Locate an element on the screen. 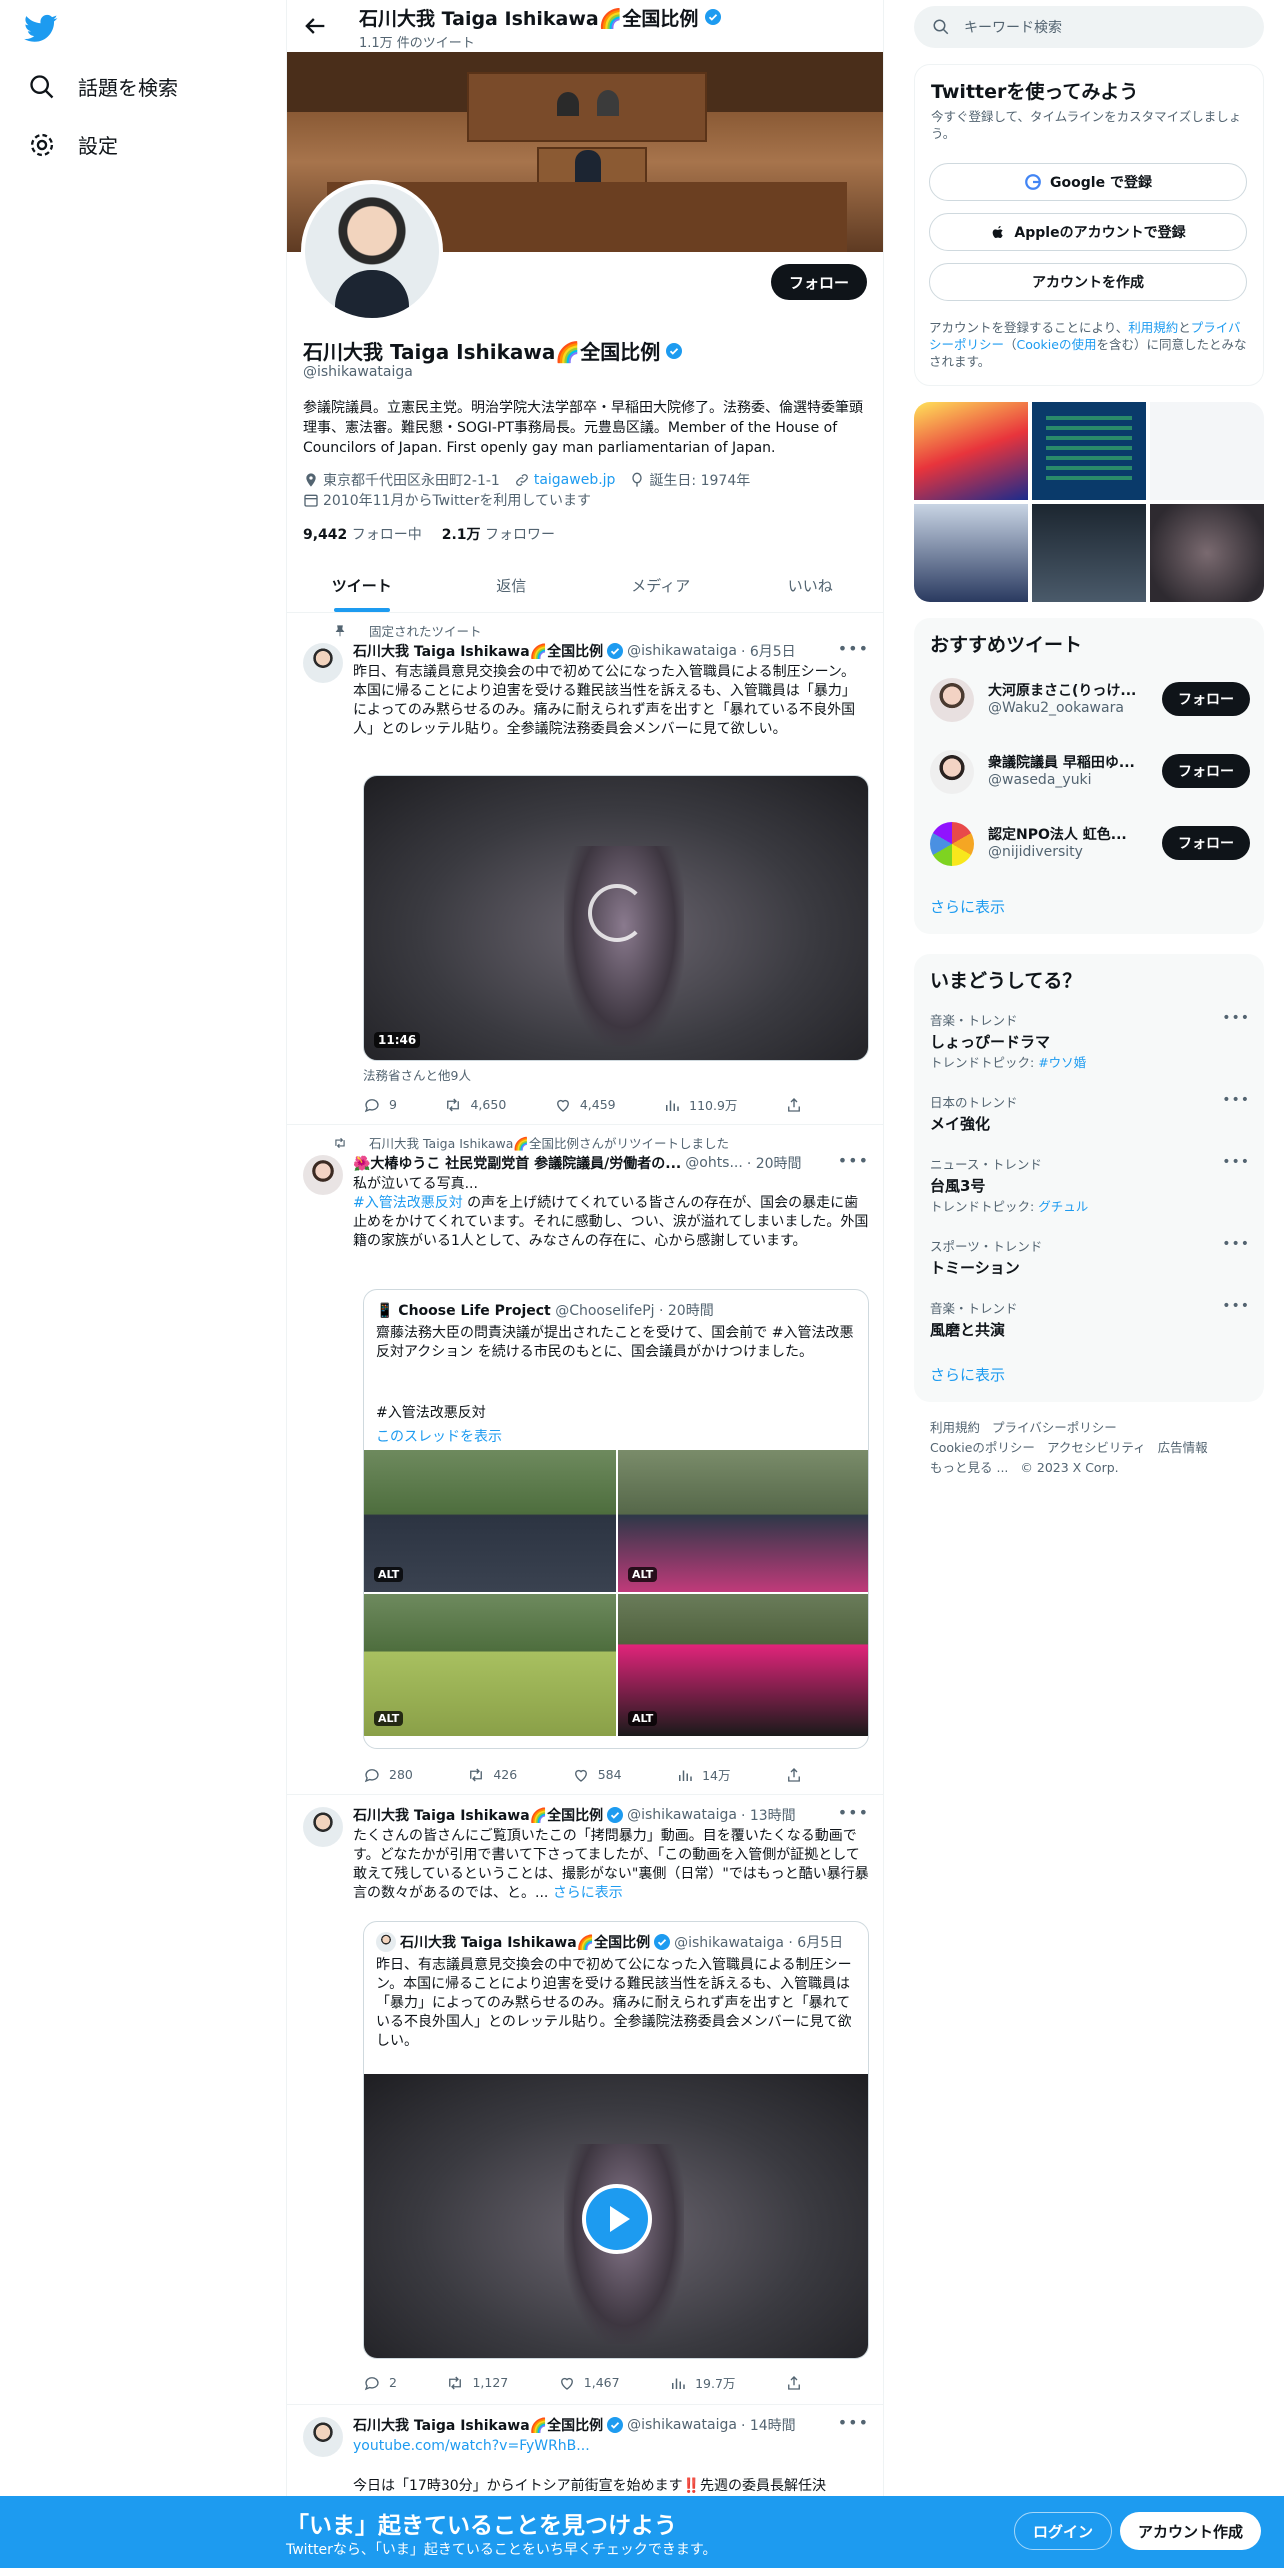 This screenshot has height=2568, width=1284. nav-settings: 設定 is located at coordinates (73, 144).